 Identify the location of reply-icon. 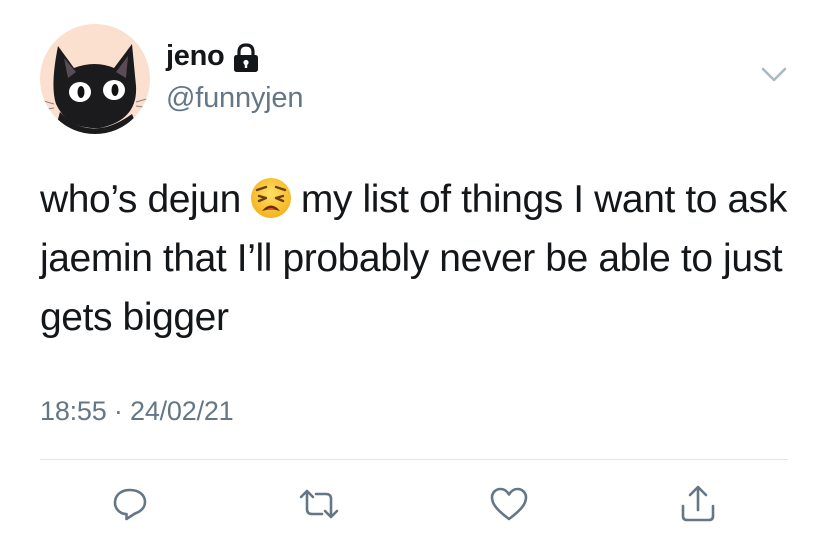
(130, 504).